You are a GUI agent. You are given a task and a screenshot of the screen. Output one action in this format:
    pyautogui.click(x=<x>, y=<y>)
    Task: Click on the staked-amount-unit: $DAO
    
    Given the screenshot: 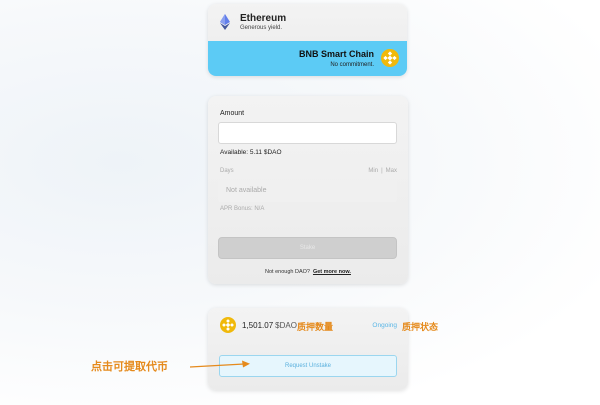 What is the action you would take?
    pyautogui.click(x=286, y=325)
    